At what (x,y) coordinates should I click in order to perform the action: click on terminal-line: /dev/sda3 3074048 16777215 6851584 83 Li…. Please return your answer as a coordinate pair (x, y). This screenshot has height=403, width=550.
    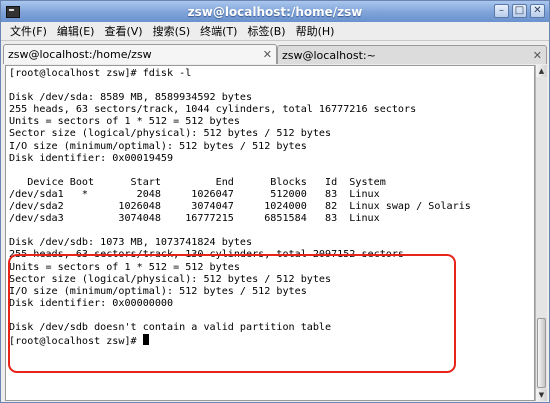
    Looking at the image, I should click on (194, 219).